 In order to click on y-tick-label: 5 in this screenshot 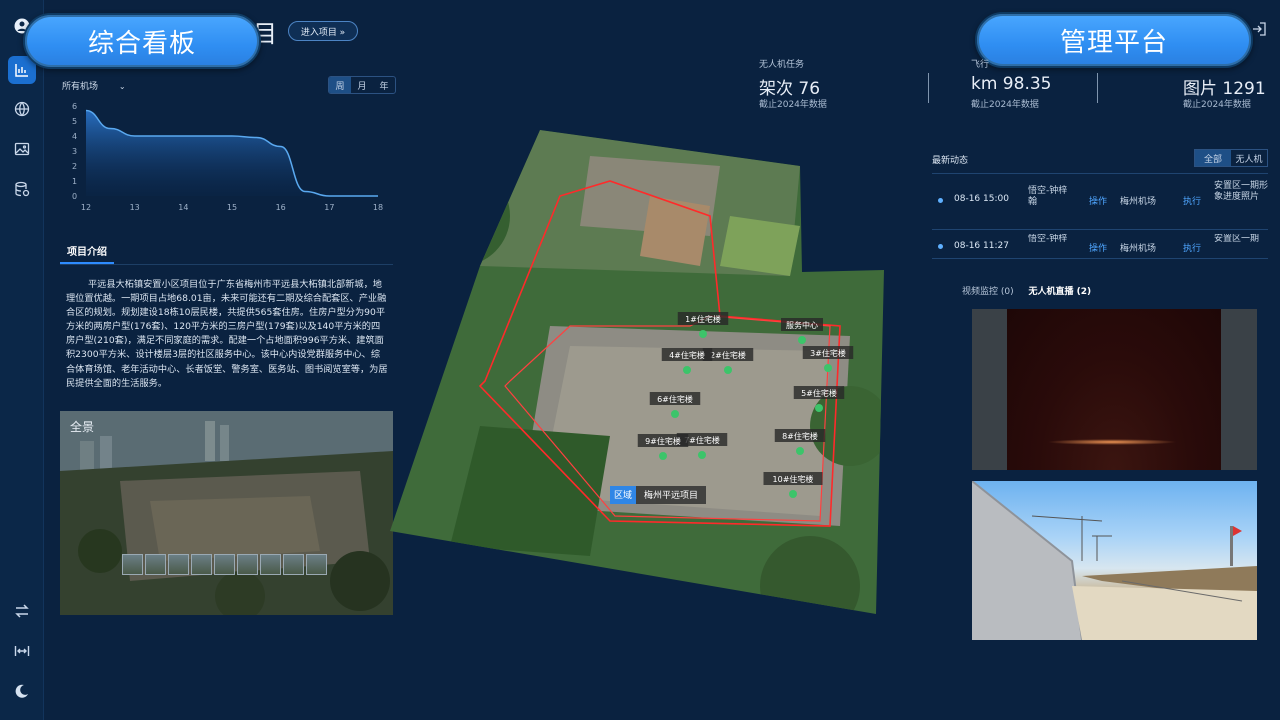, I will do `click(74, 121)`.